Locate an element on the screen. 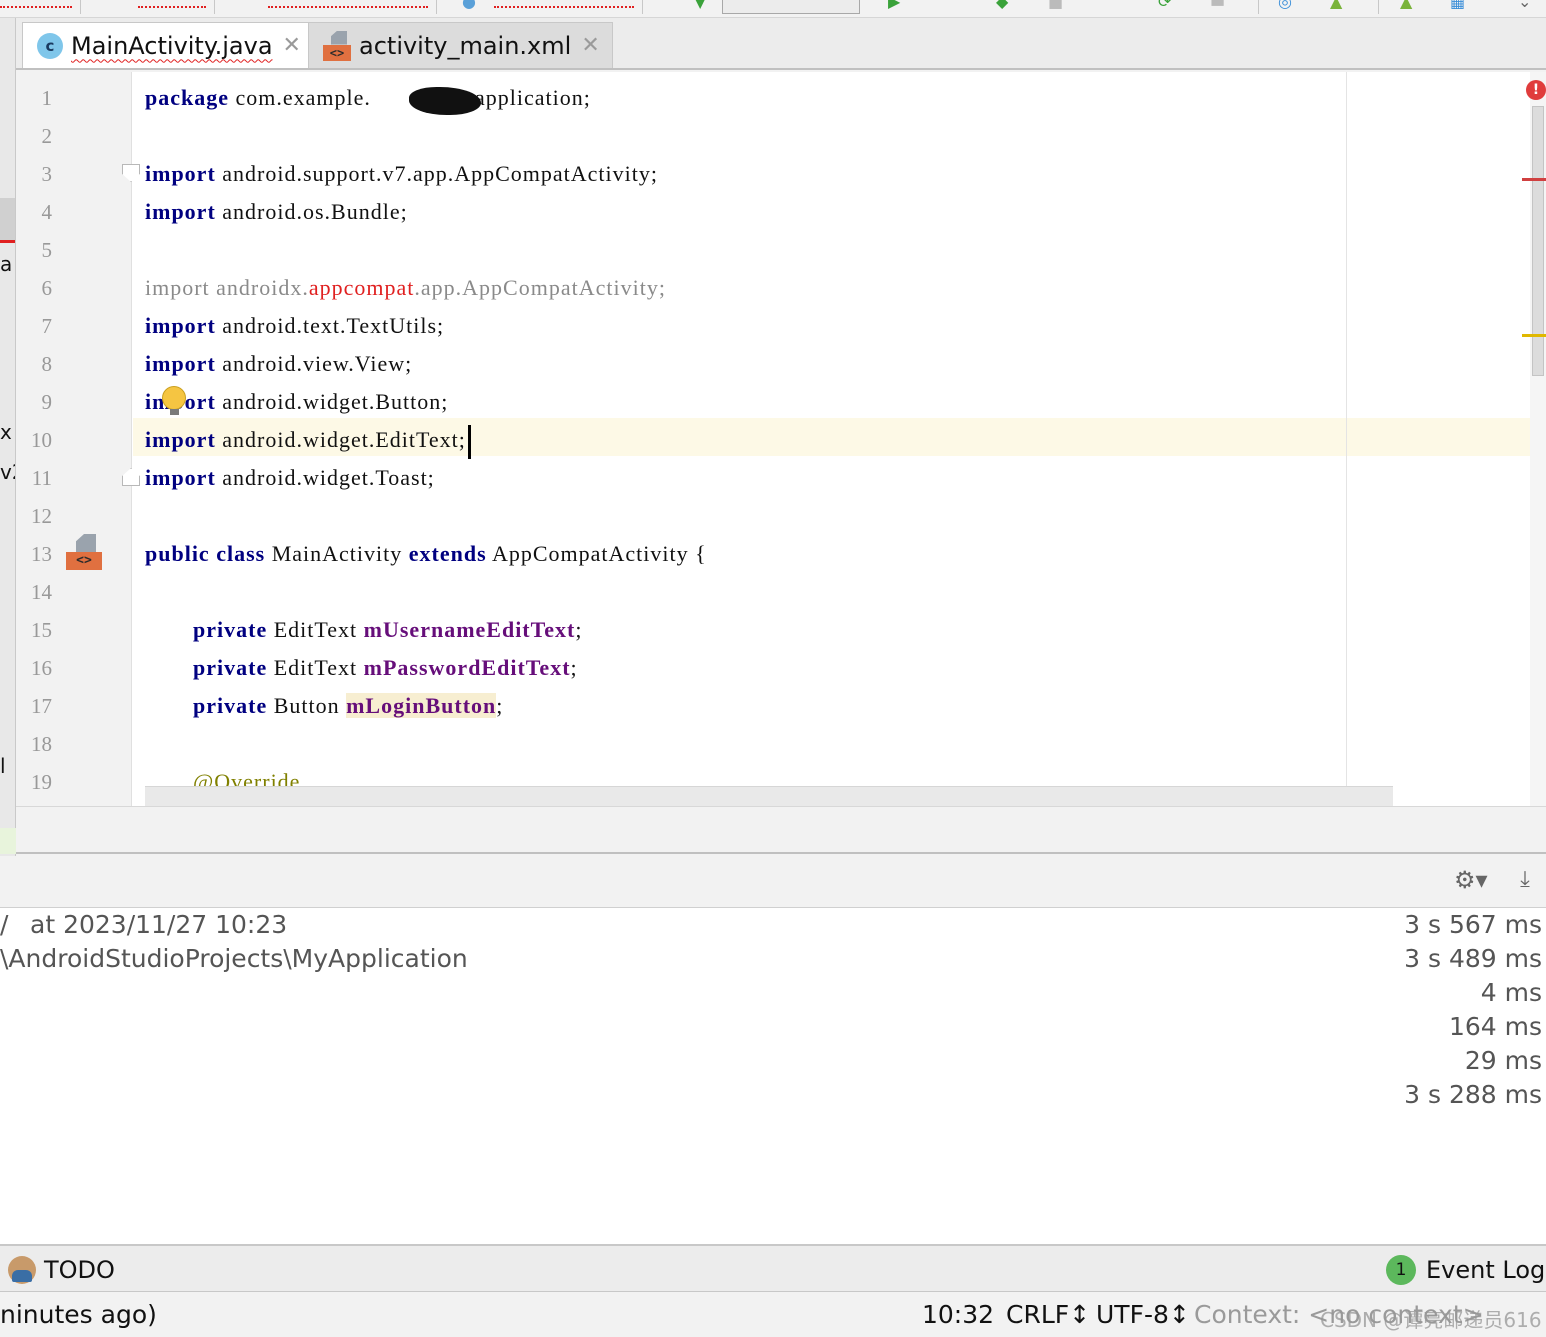  todo-tool-button: TODO is located at coordinates (61, 1270).